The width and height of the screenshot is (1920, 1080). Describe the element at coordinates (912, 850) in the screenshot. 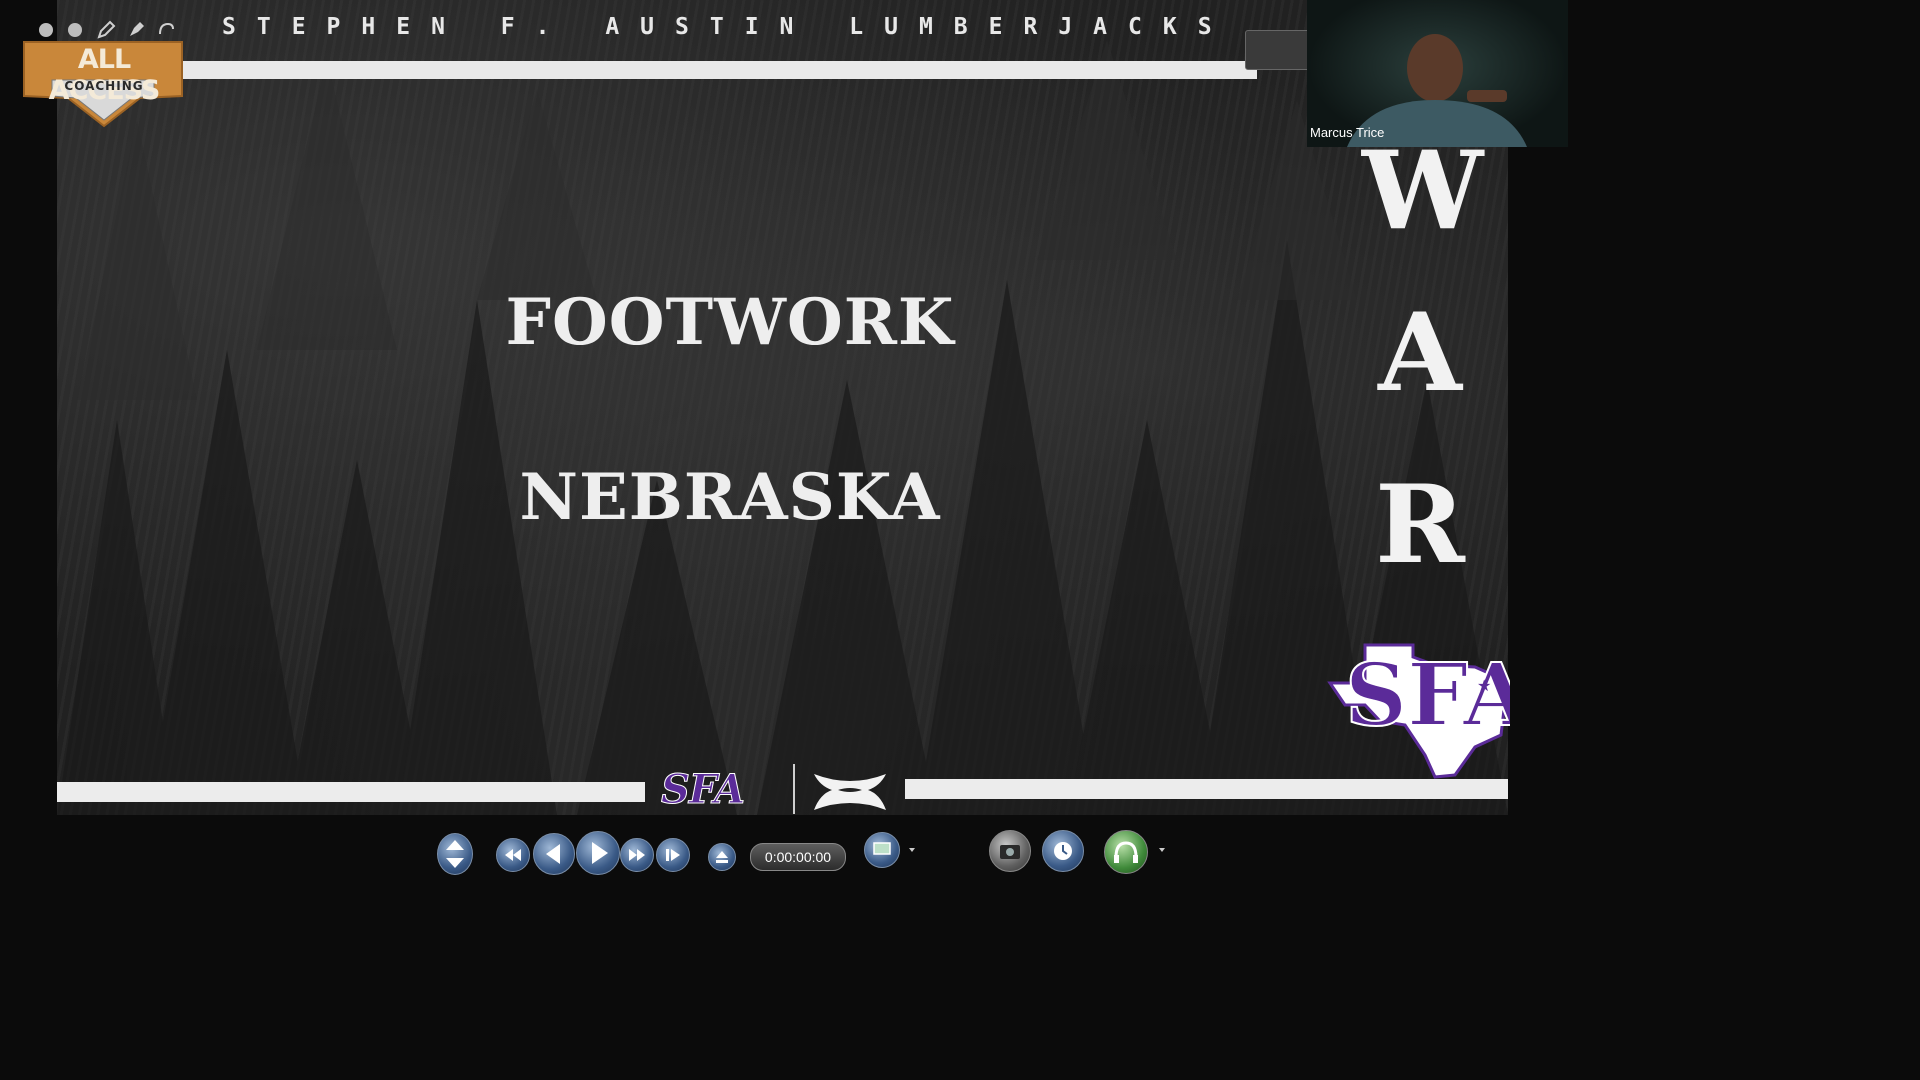

I see `screen-dropdown-chevron-down-icon` at that location.